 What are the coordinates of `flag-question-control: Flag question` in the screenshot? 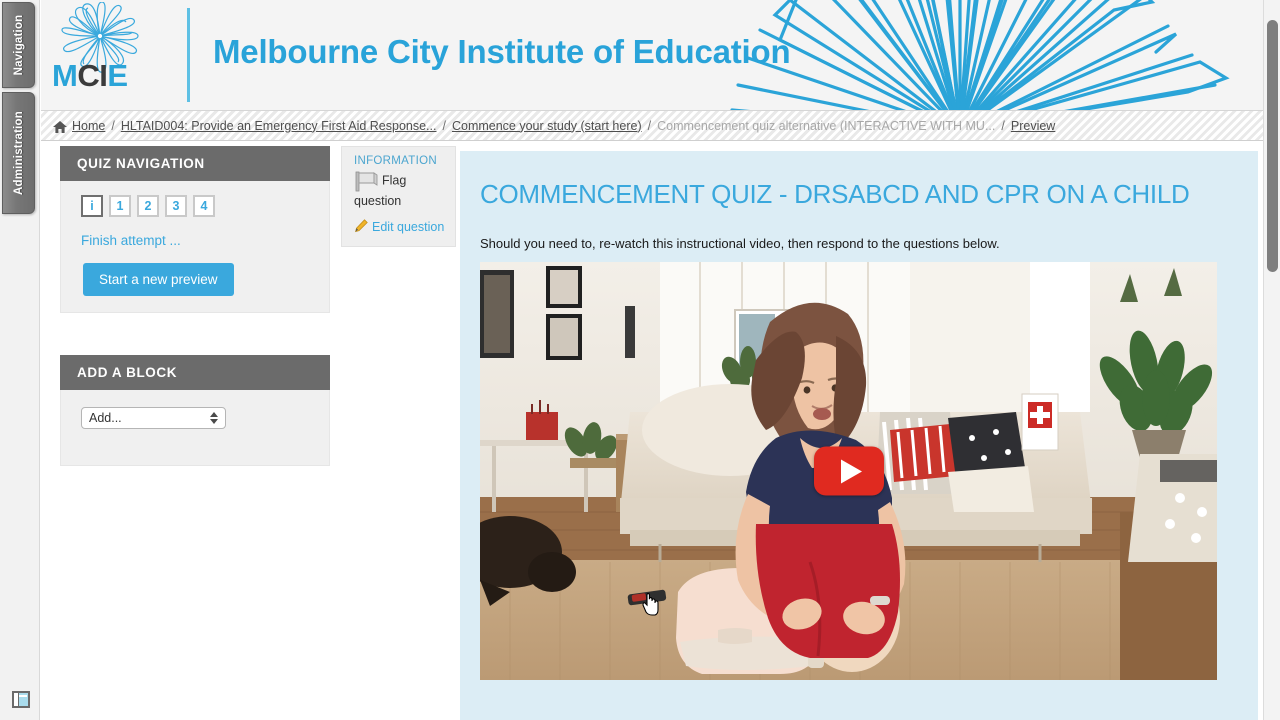 It's located at (404, 190).